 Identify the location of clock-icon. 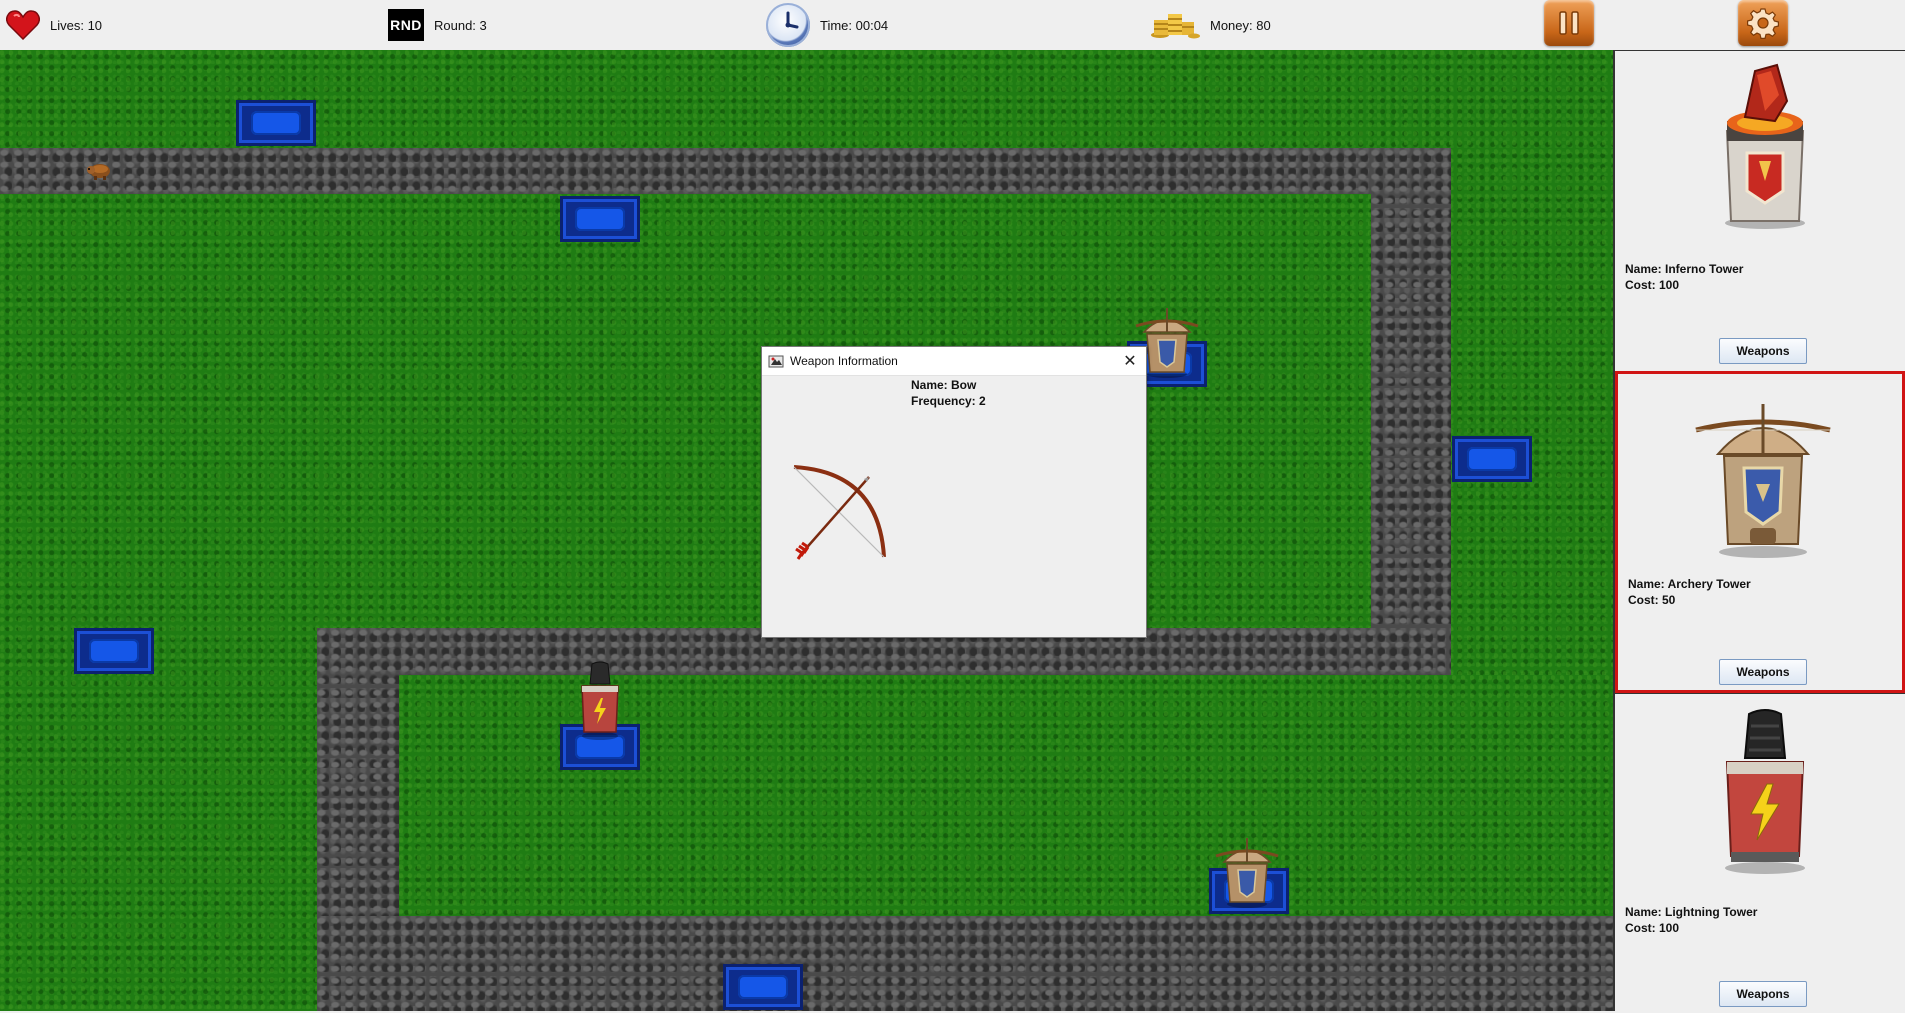
(788, 25).